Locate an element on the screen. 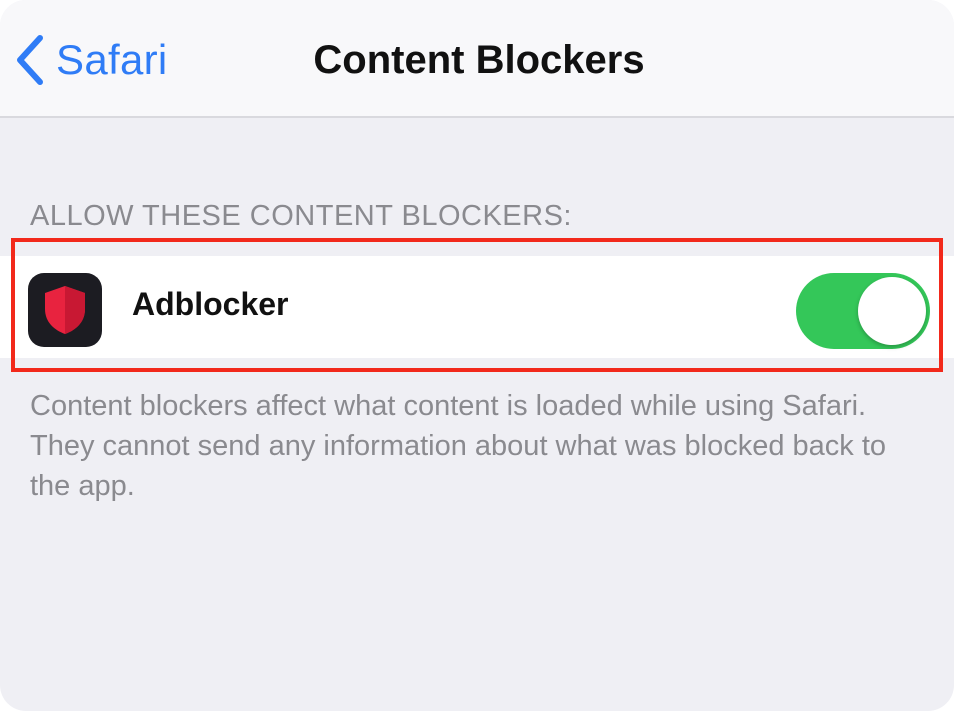  page-title: Content Blockers is located at coordinates (479, 60).